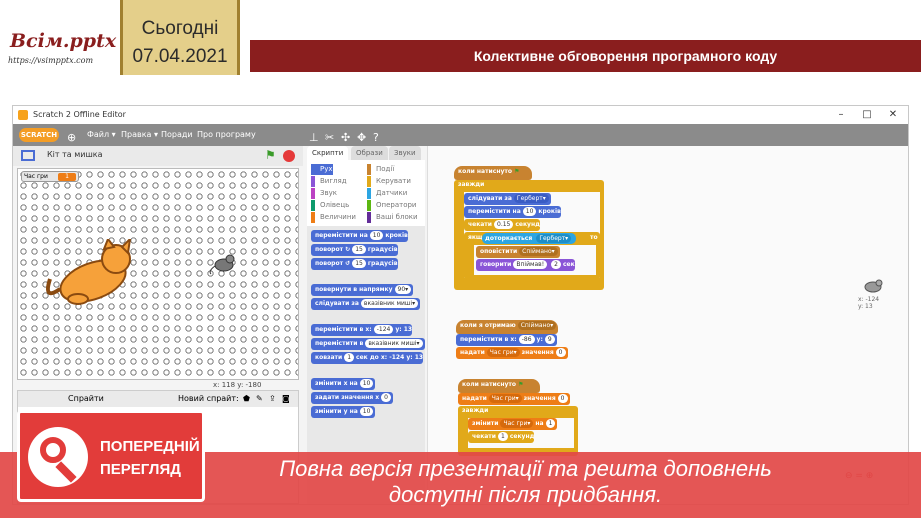 This screenshot has height=518, width=921. What do you see at coordinates (362, 290) in the screenshot?
I see `palette-block: повернути в напрямку 90▾` at bounding box center [362, 290].